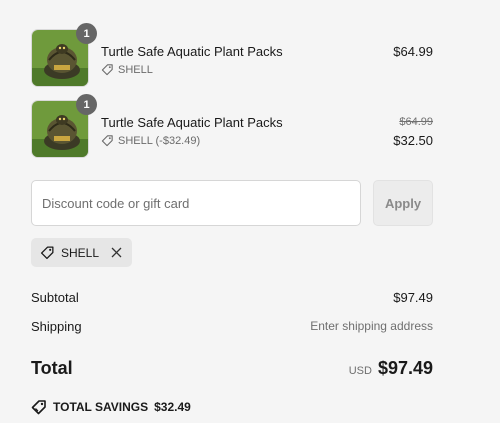  What do you see at coordinates (101, 407) in the screenshot?
I see `total-savings-label: TOTAL SAVINGS` at bounding box center [101, 407].